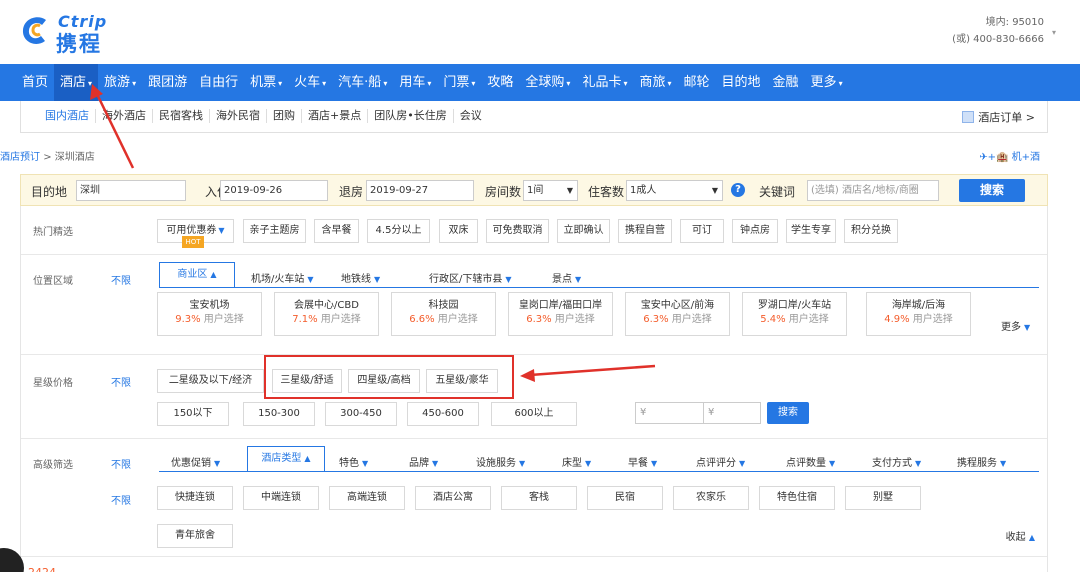  I want to click on ctrip-logo: Ctrip 携程, so click(76, 34).